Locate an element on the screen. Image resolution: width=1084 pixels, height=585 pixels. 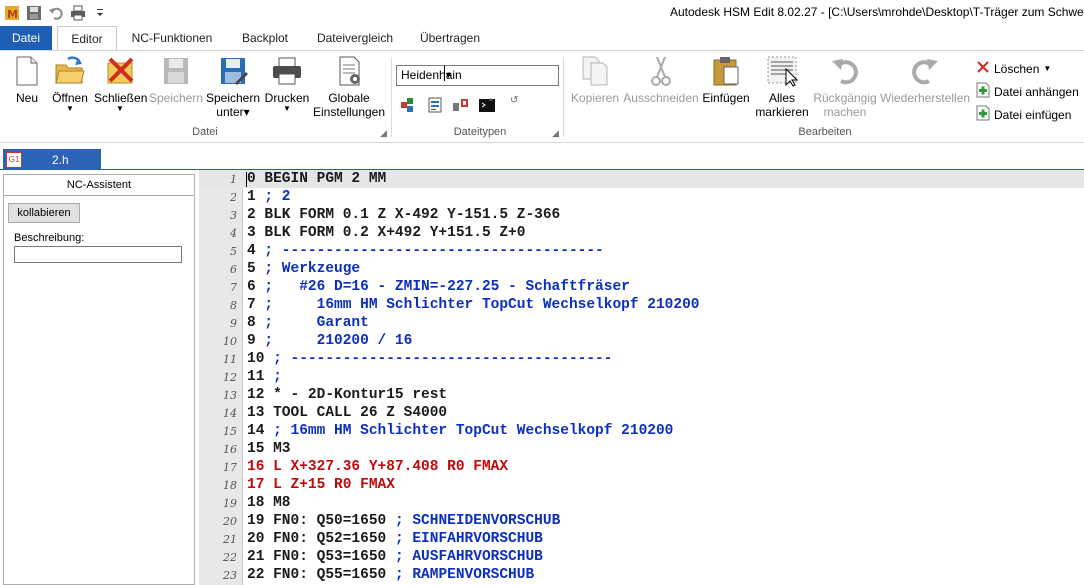
undo-label-2: machen is located at coordinates (845, 112).